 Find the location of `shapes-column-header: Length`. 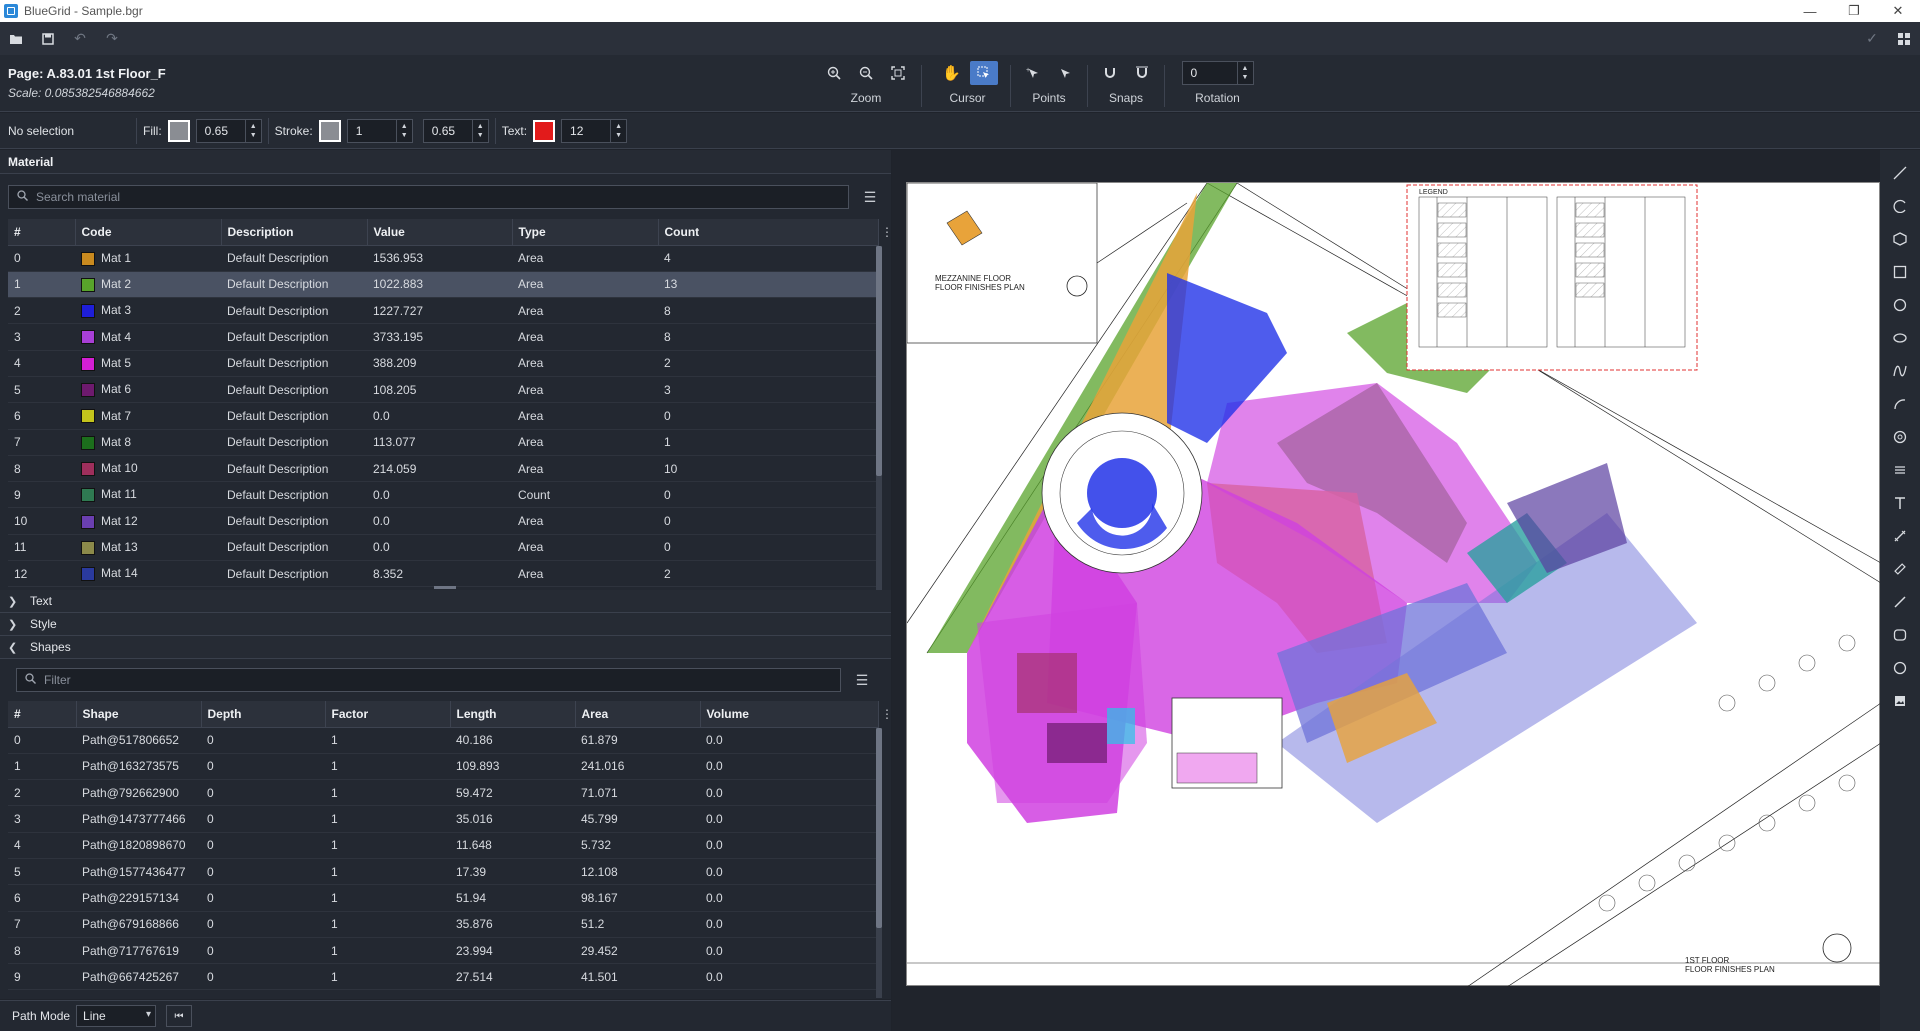

shapes-column-header: Length is located at coordinates (513, 714).